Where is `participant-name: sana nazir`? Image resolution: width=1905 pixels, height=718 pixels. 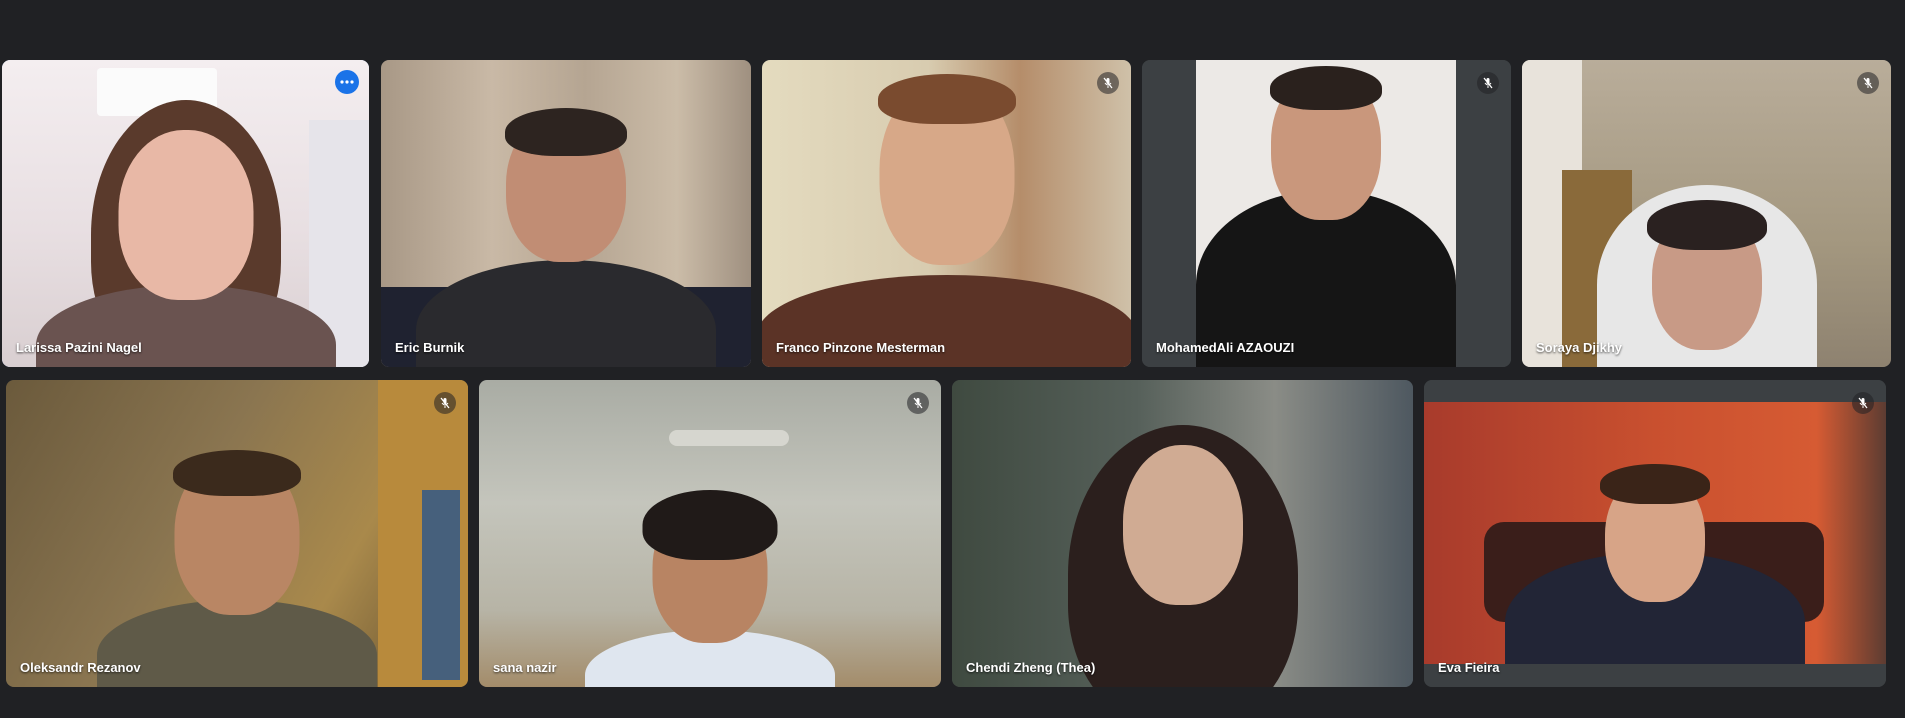 participant-name: sana nazir is located at coordinates (525, 667).